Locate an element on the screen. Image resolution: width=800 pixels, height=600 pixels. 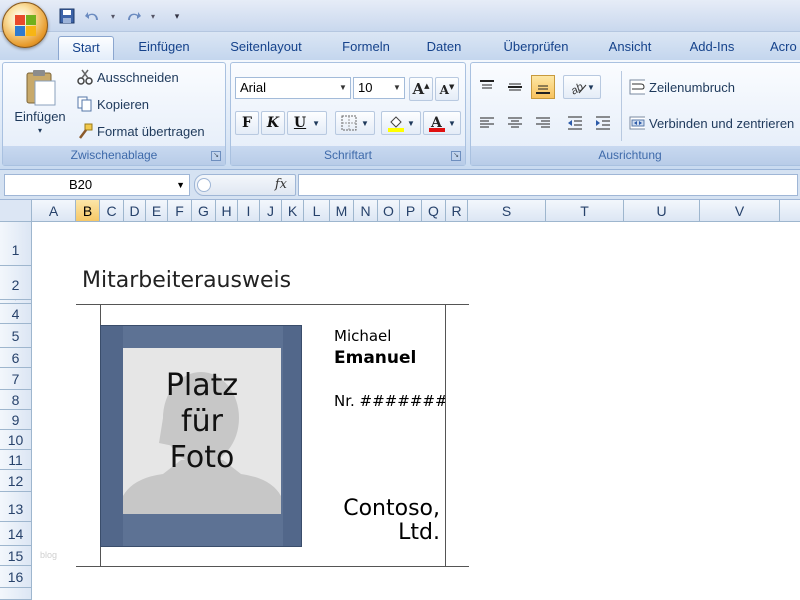
column-header: J is located at coordinates (271, 211).